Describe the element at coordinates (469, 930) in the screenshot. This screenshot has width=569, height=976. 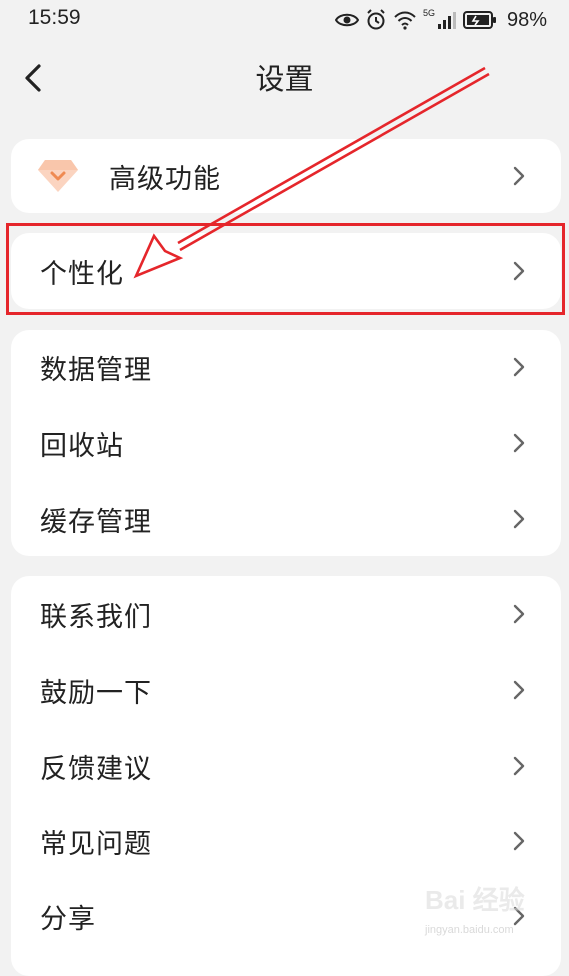
I see `watermark-url: jingyan.baidu.com` at that location.